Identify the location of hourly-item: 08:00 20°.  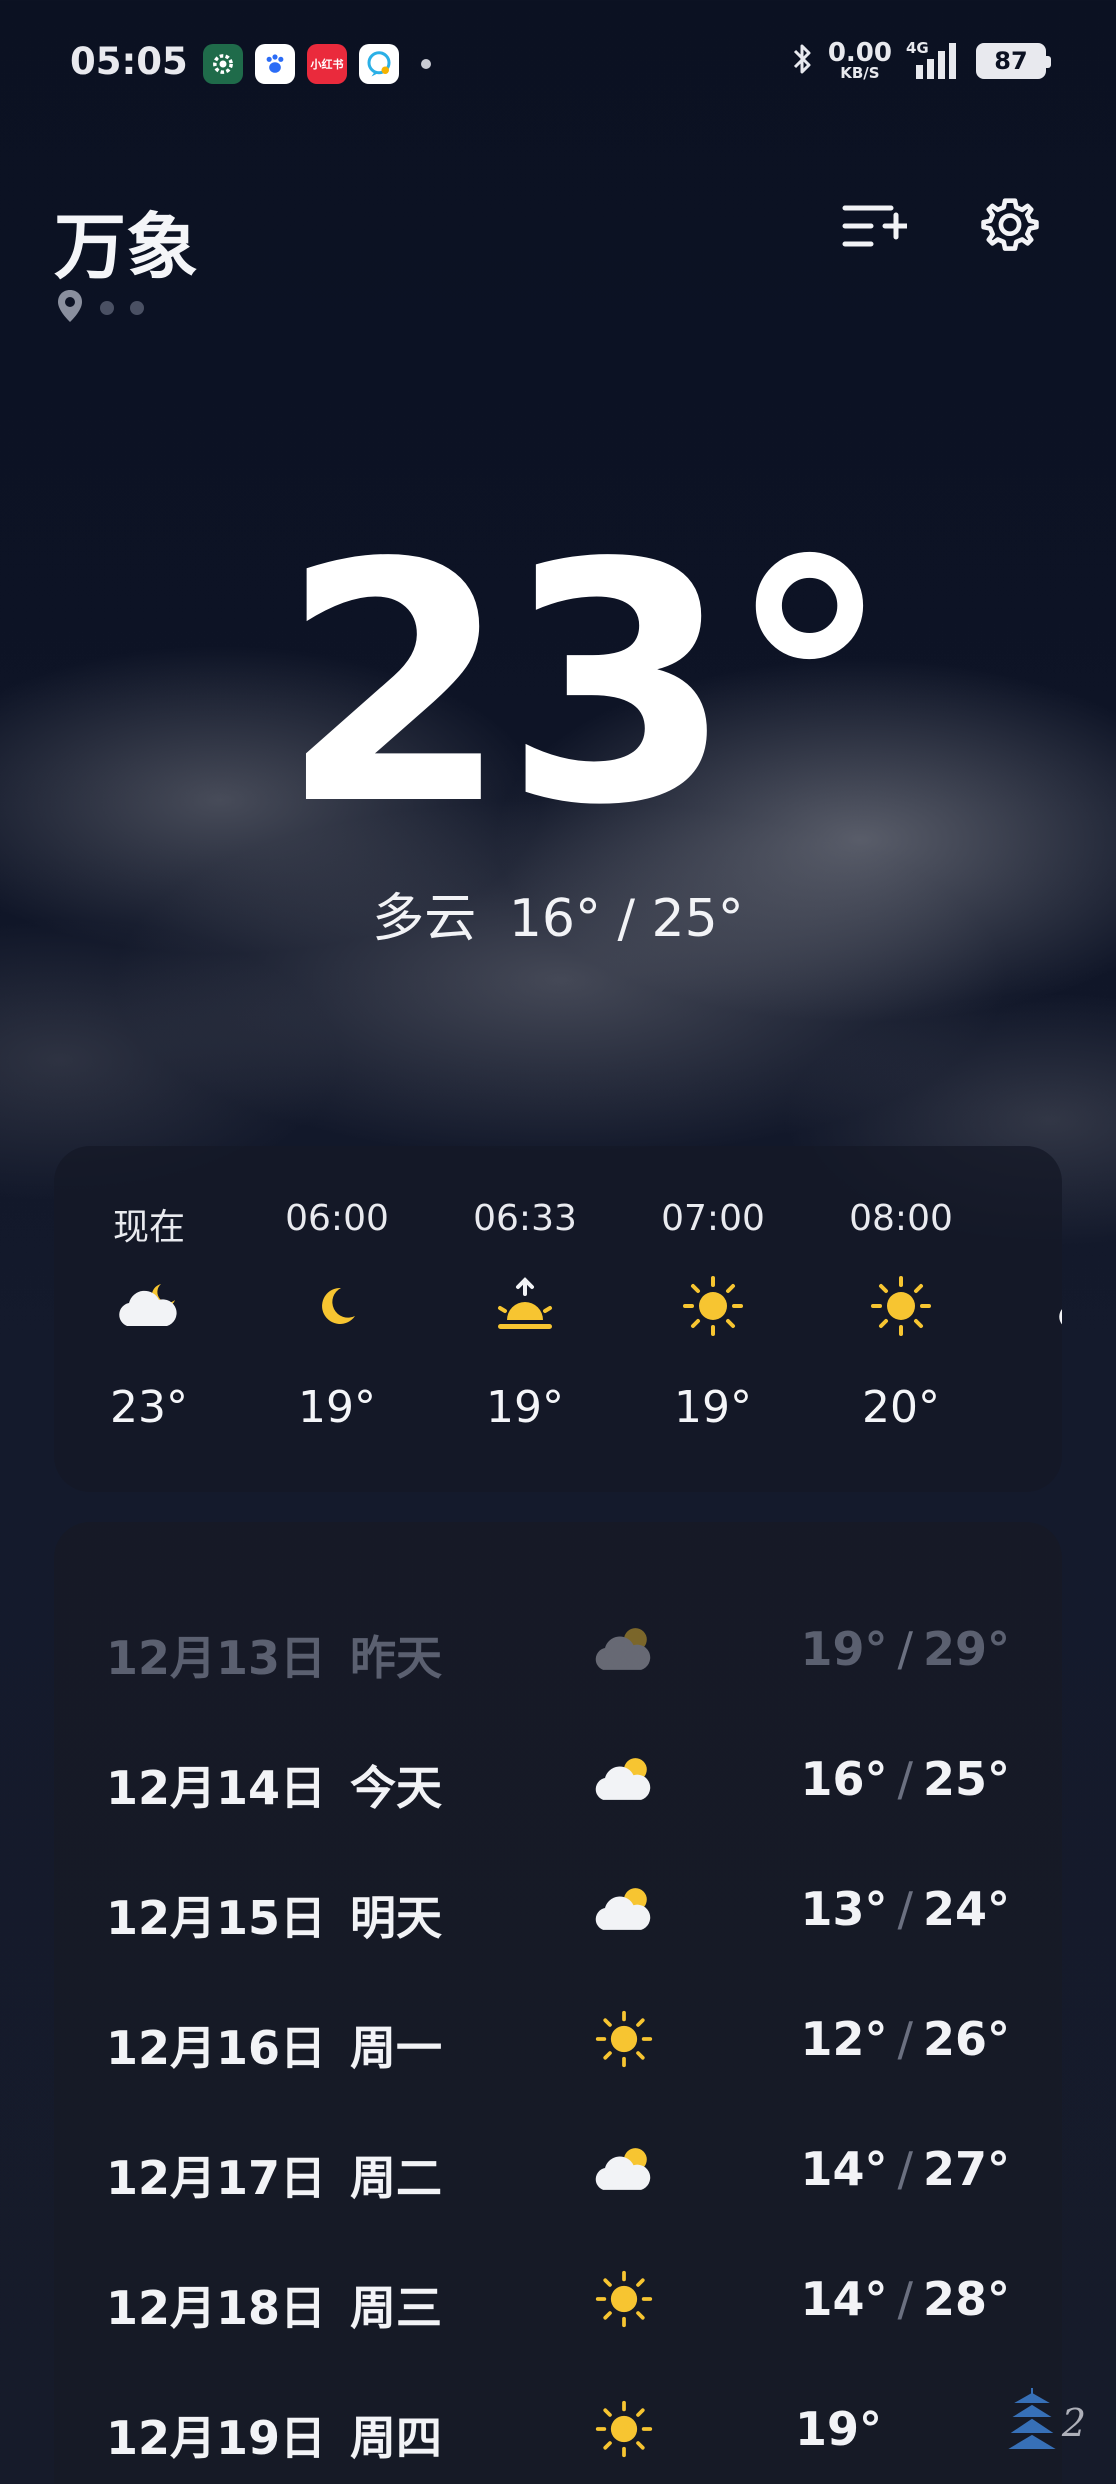
(901, 1319).